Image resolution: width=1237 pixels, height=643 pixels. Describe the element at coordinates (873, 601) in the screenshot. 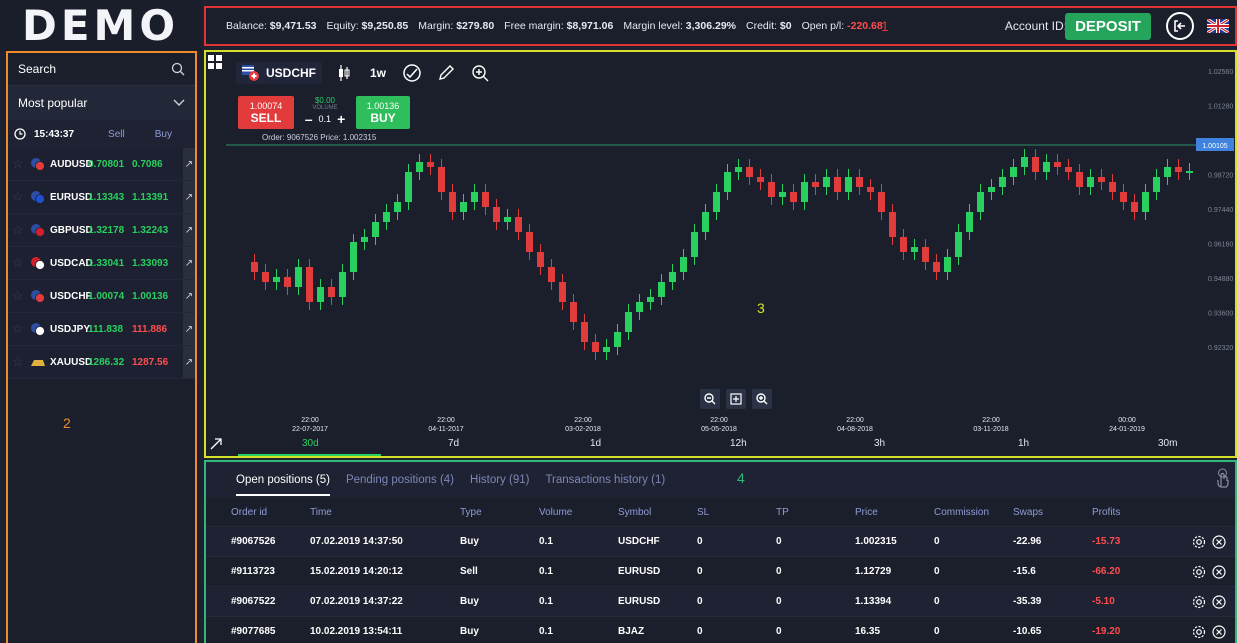

I see `table-cell: 1.13394` at that location.